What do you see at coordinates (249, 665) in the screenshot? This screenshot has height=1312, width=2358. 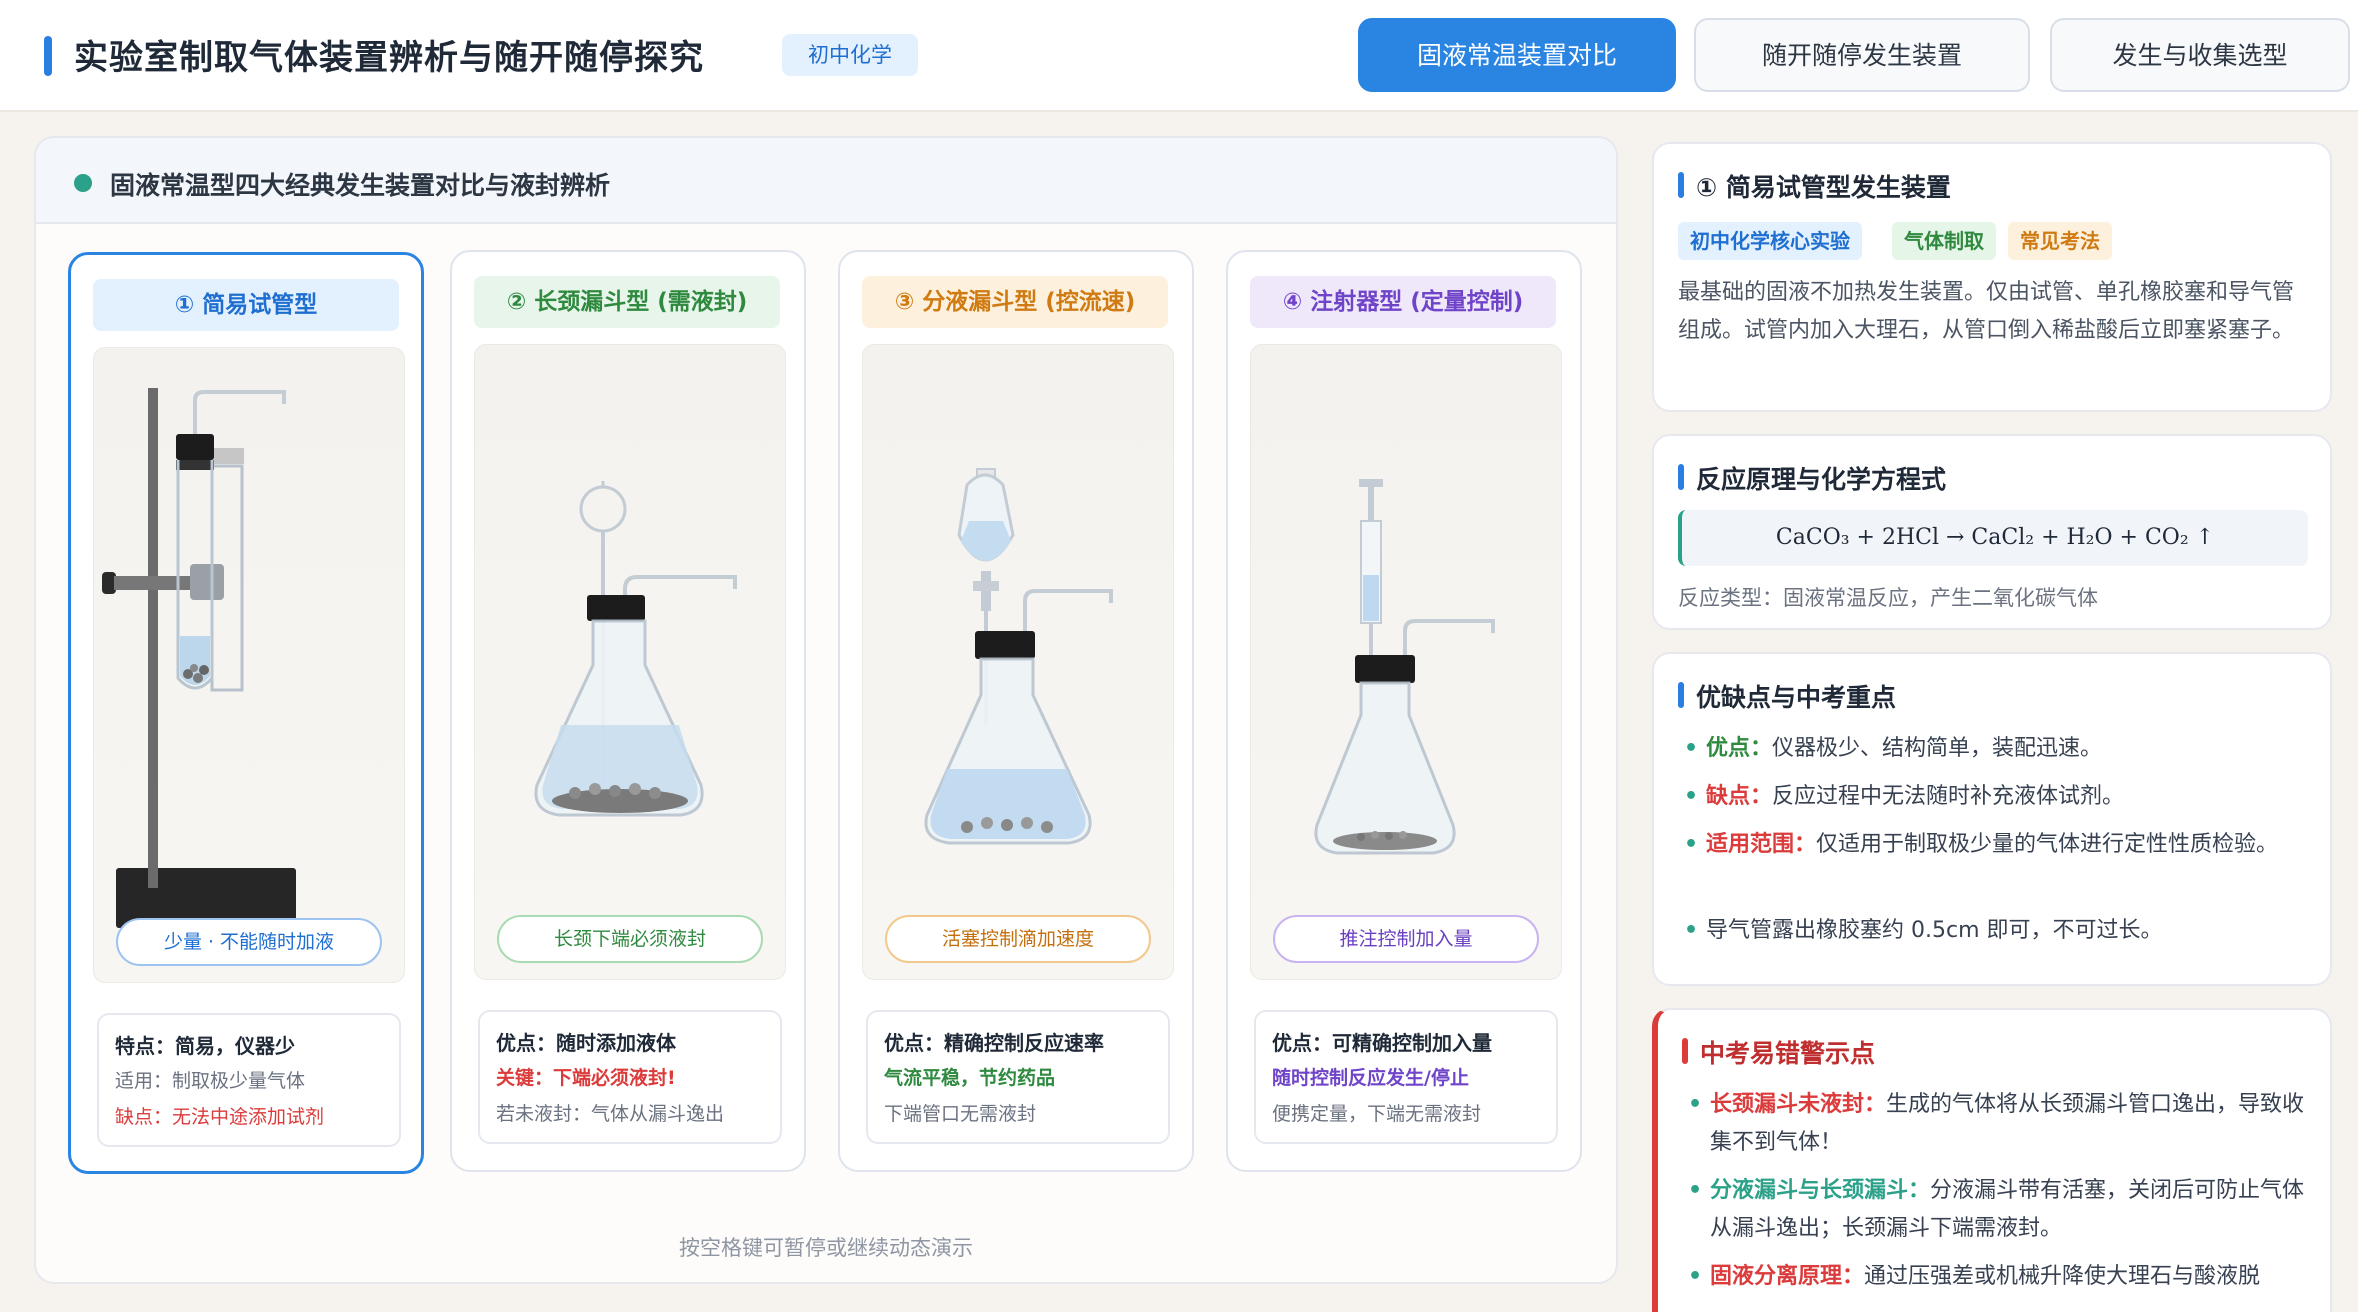 I see `test-tube-apparatus-image: 少量 · 不能随时加液` at bounding box center [249, 665].